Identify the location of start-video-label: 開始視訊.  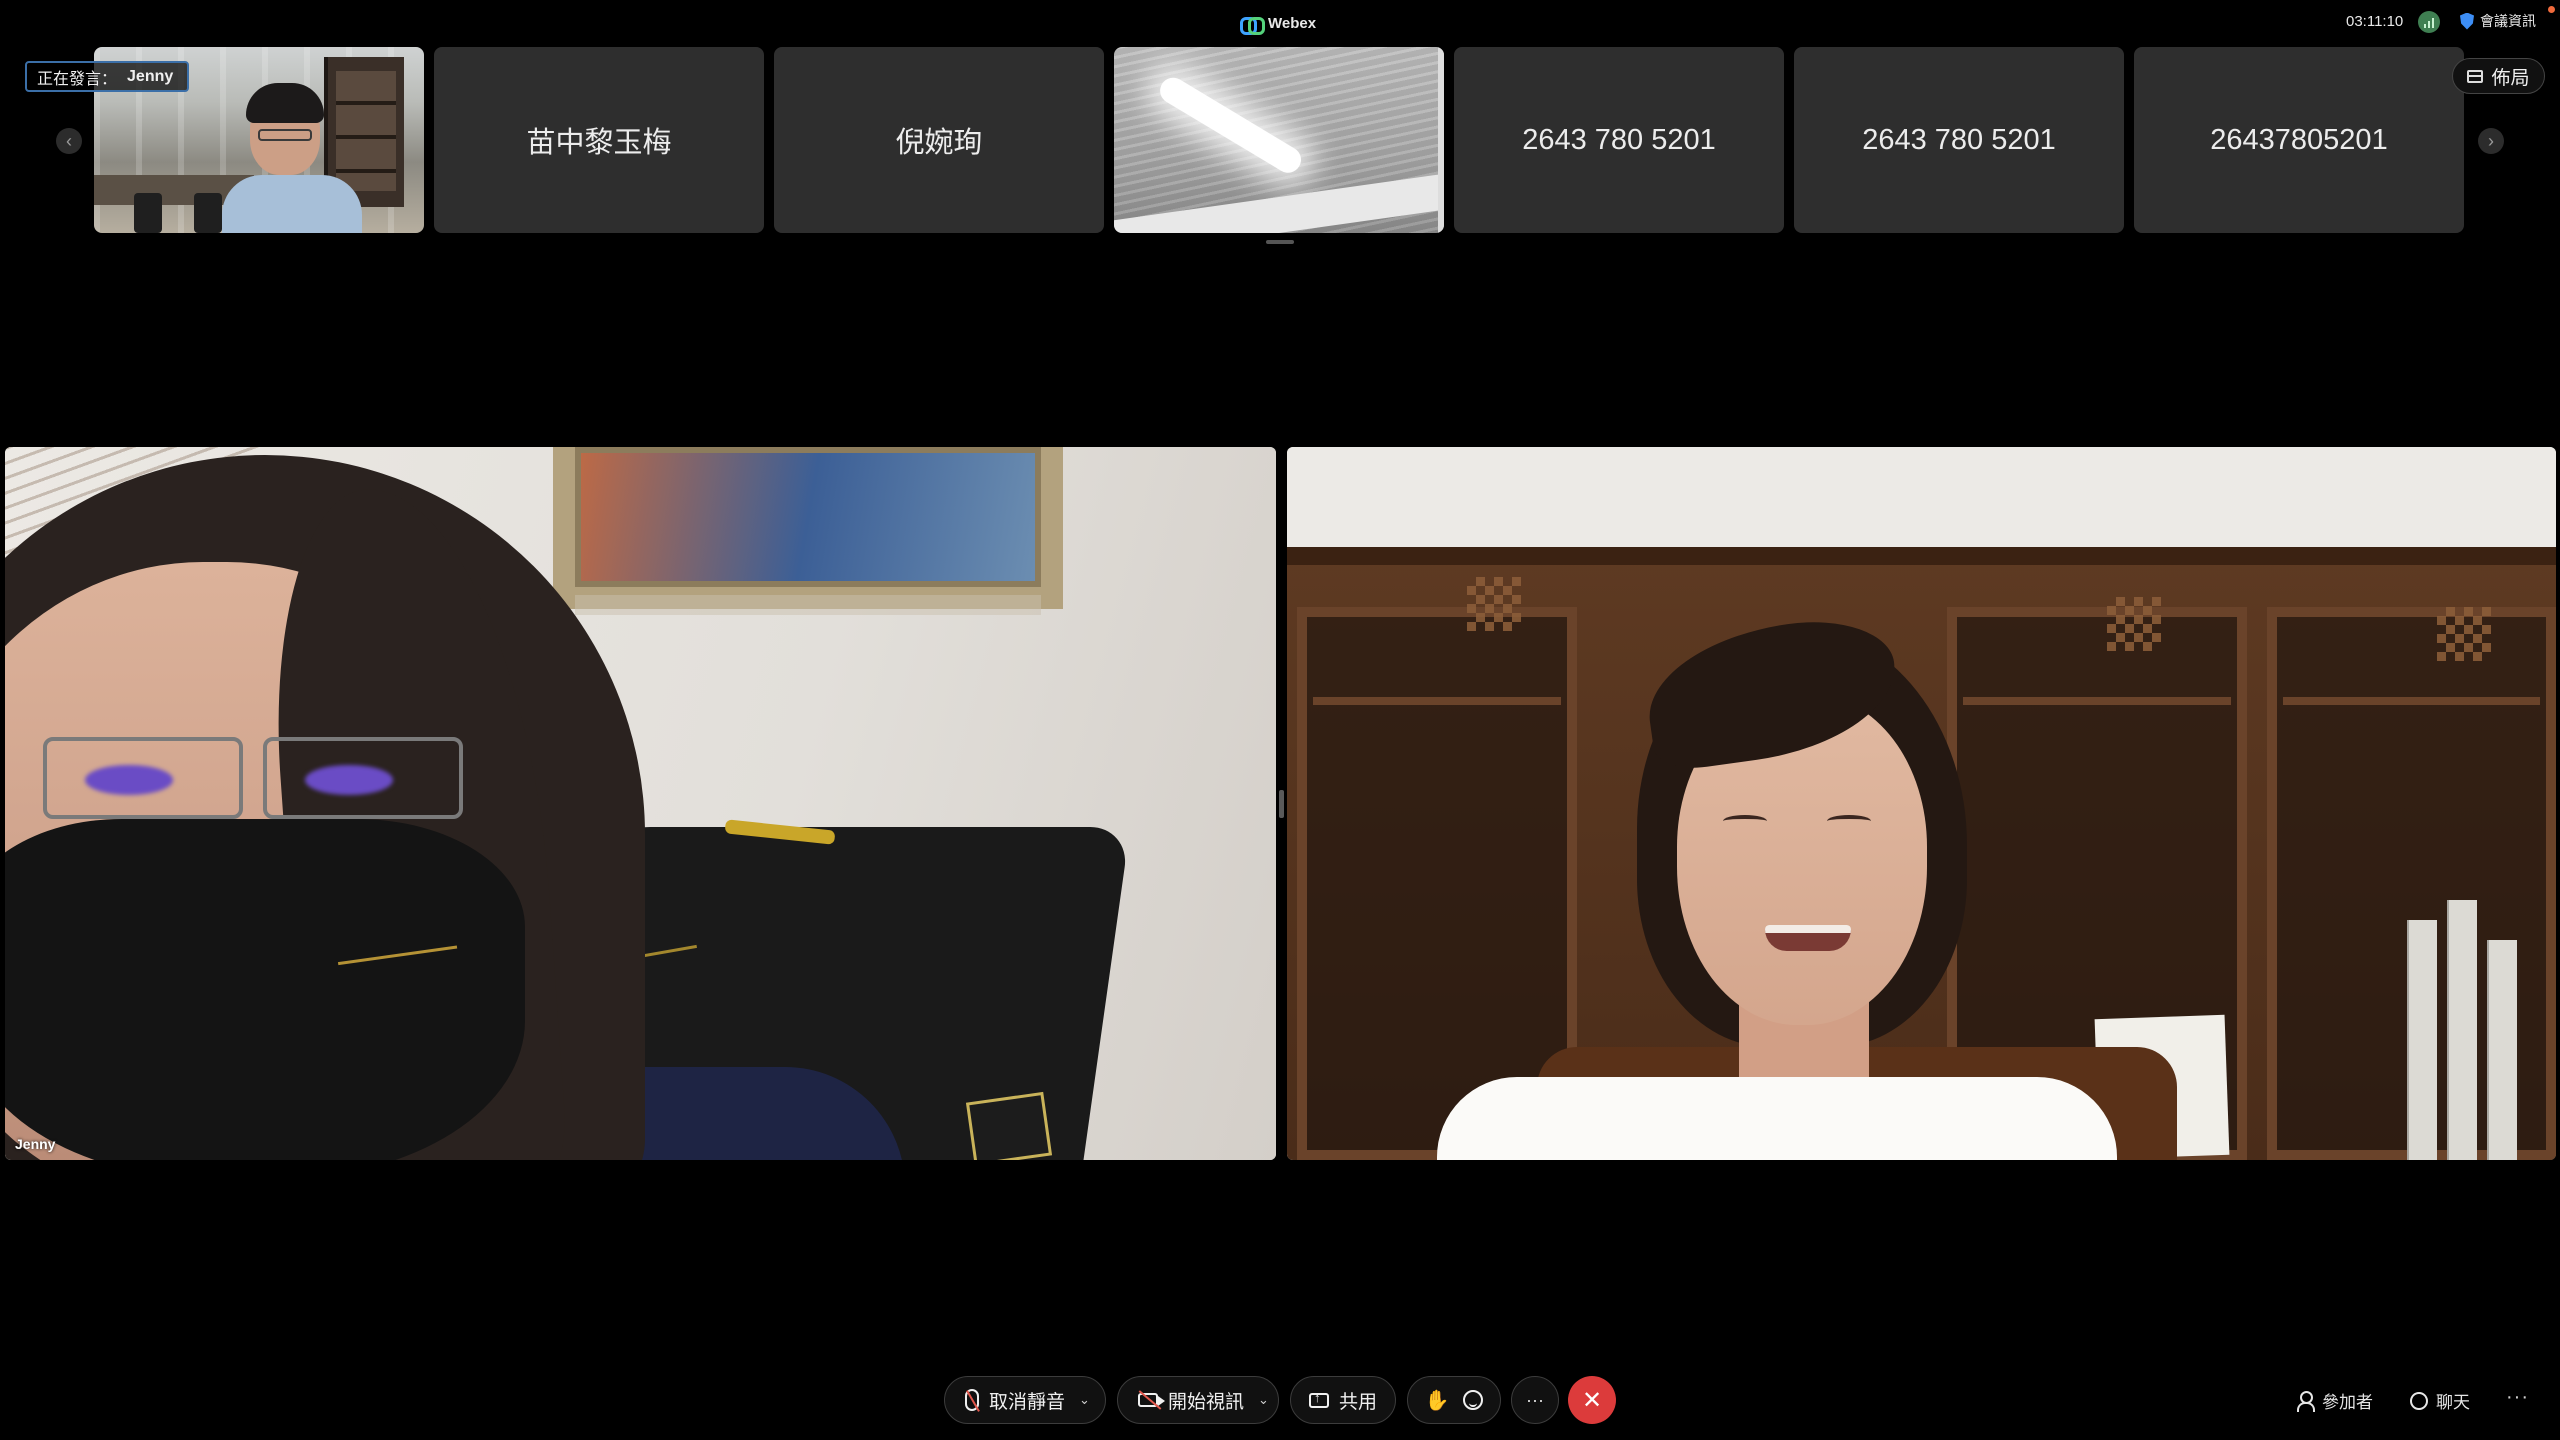
(1206, 1402).